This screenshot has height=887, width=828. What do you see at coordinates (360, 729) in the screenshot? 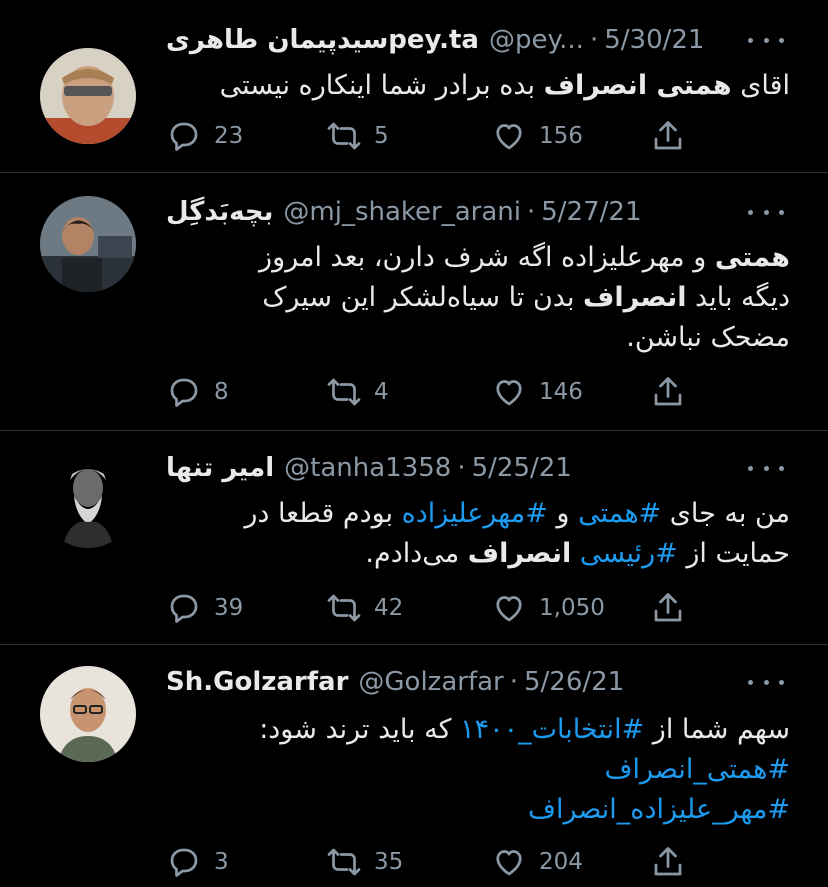
I see `text-segment: که باید ترند شود:` at bounding box center [360, 729].